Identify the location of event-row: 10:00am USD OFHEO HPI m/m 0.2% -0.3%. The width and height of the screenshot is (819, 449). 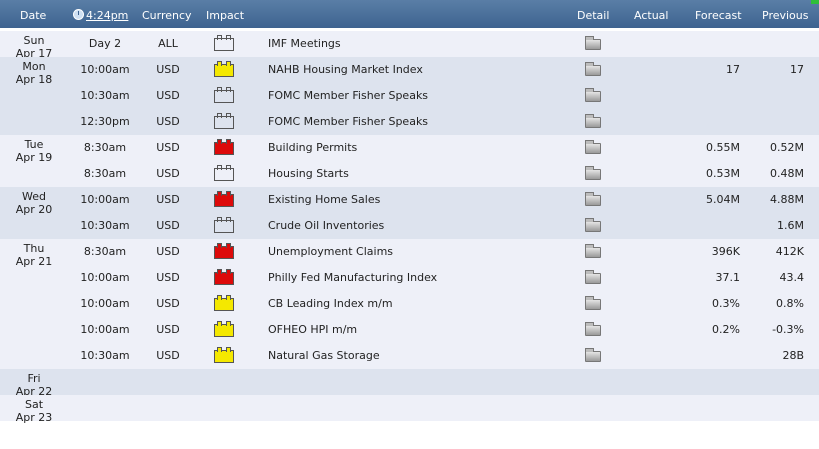
(409, 330).